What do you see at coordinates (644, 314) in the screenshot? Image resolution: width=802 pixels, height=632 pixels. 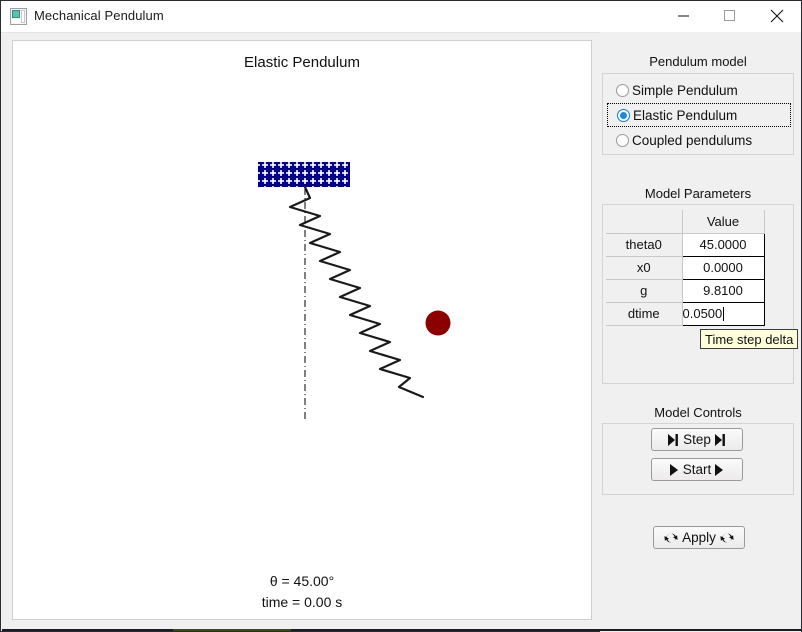 I see `row-header-dtime: dtime` at bounding box center [644, 314].